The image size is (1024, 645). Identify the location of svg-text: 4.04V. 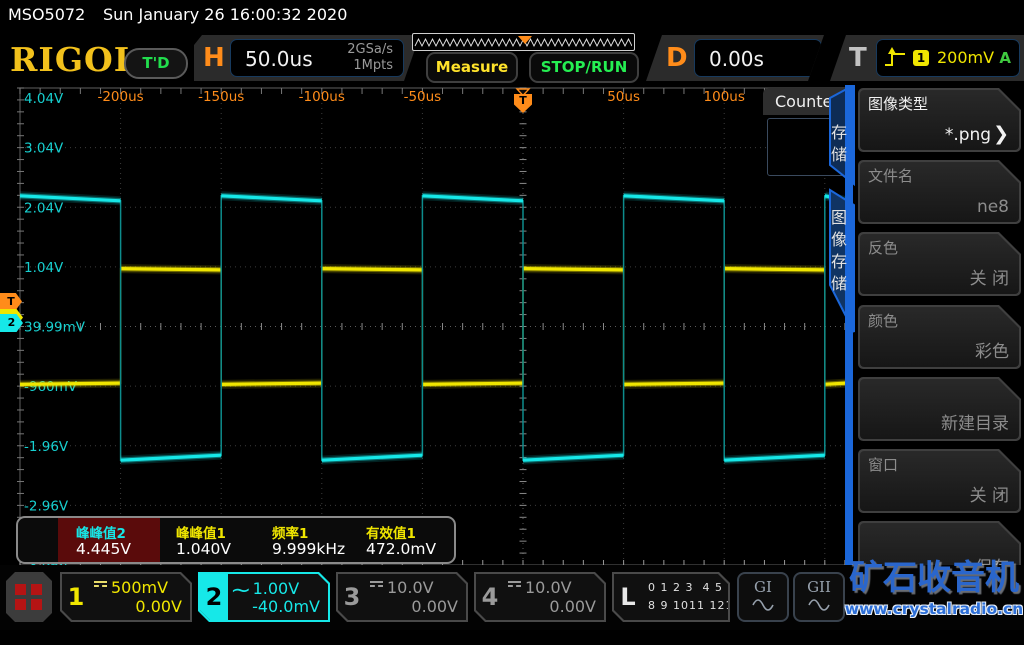
(44, 99).